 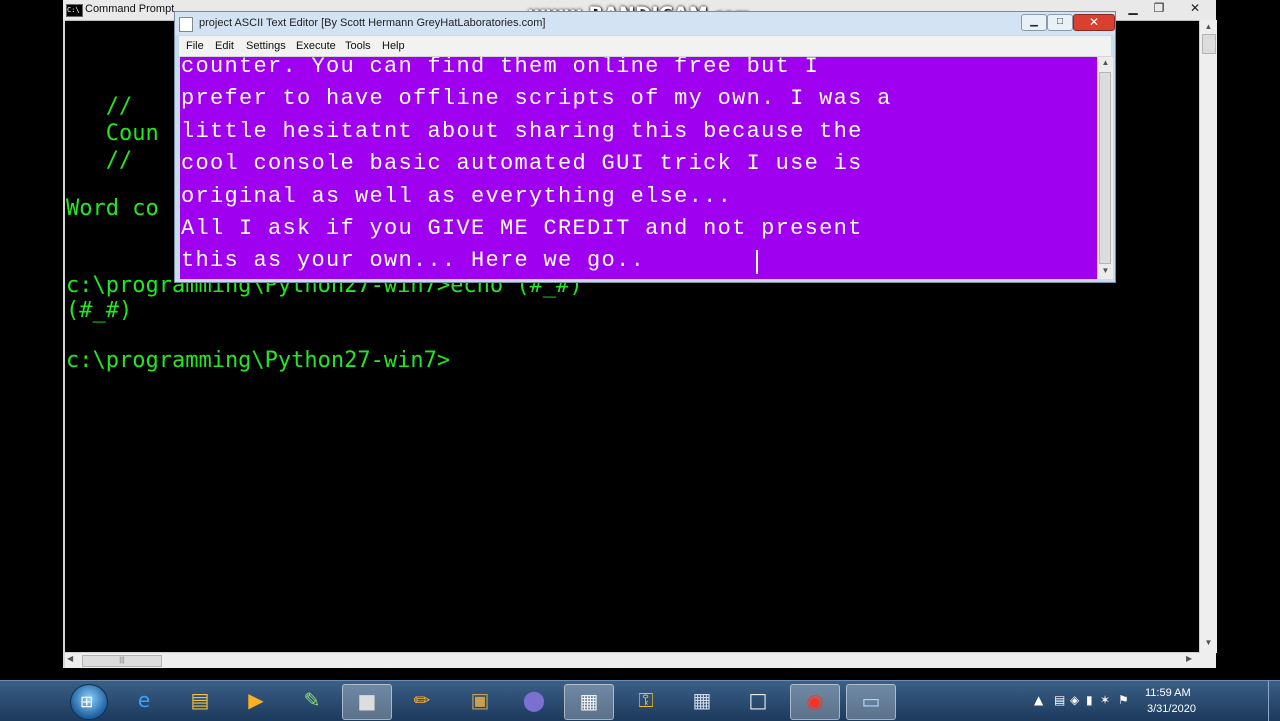 I want to click on taskbar-item: ▶, so click(x=256, y=701).